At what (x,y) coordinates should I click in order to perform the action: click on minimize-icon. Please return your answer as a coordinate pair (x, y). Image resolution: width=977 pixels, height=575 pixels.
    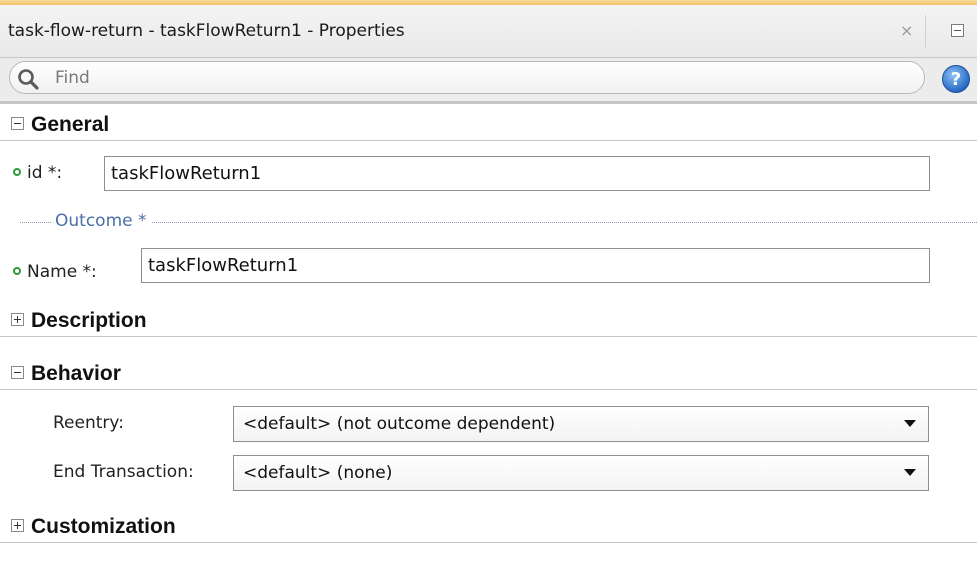
    Looking at the image, I should click on (957, 30).